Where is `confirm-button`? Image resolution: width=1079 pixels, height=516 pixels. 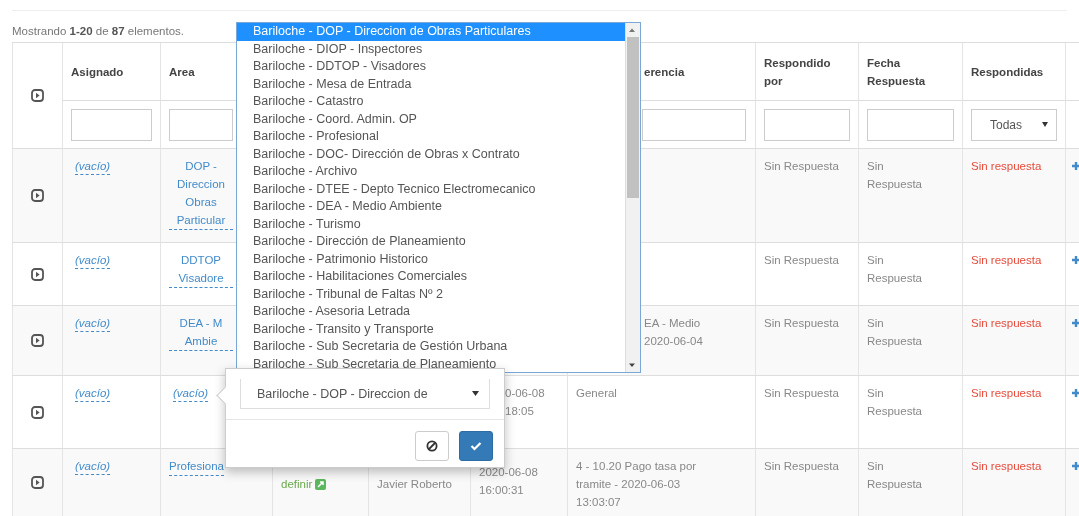
confirm-button is located at coordinates (476, 445).